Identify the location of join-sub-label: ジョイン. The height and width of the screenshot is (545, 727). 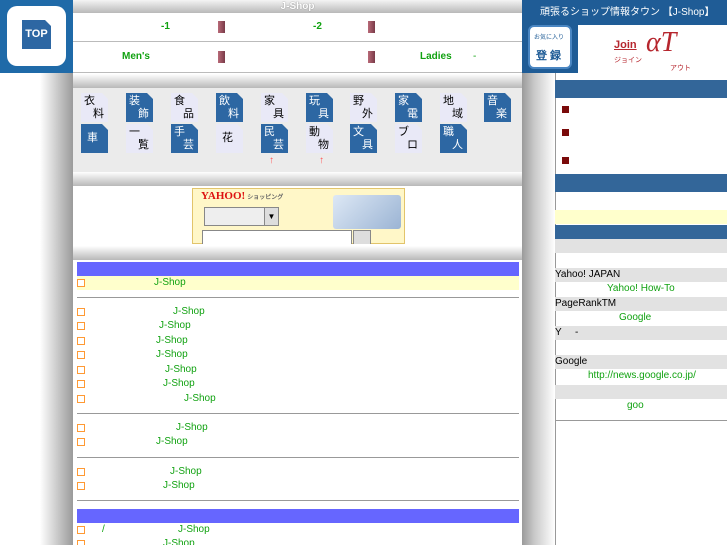
(628, 60).